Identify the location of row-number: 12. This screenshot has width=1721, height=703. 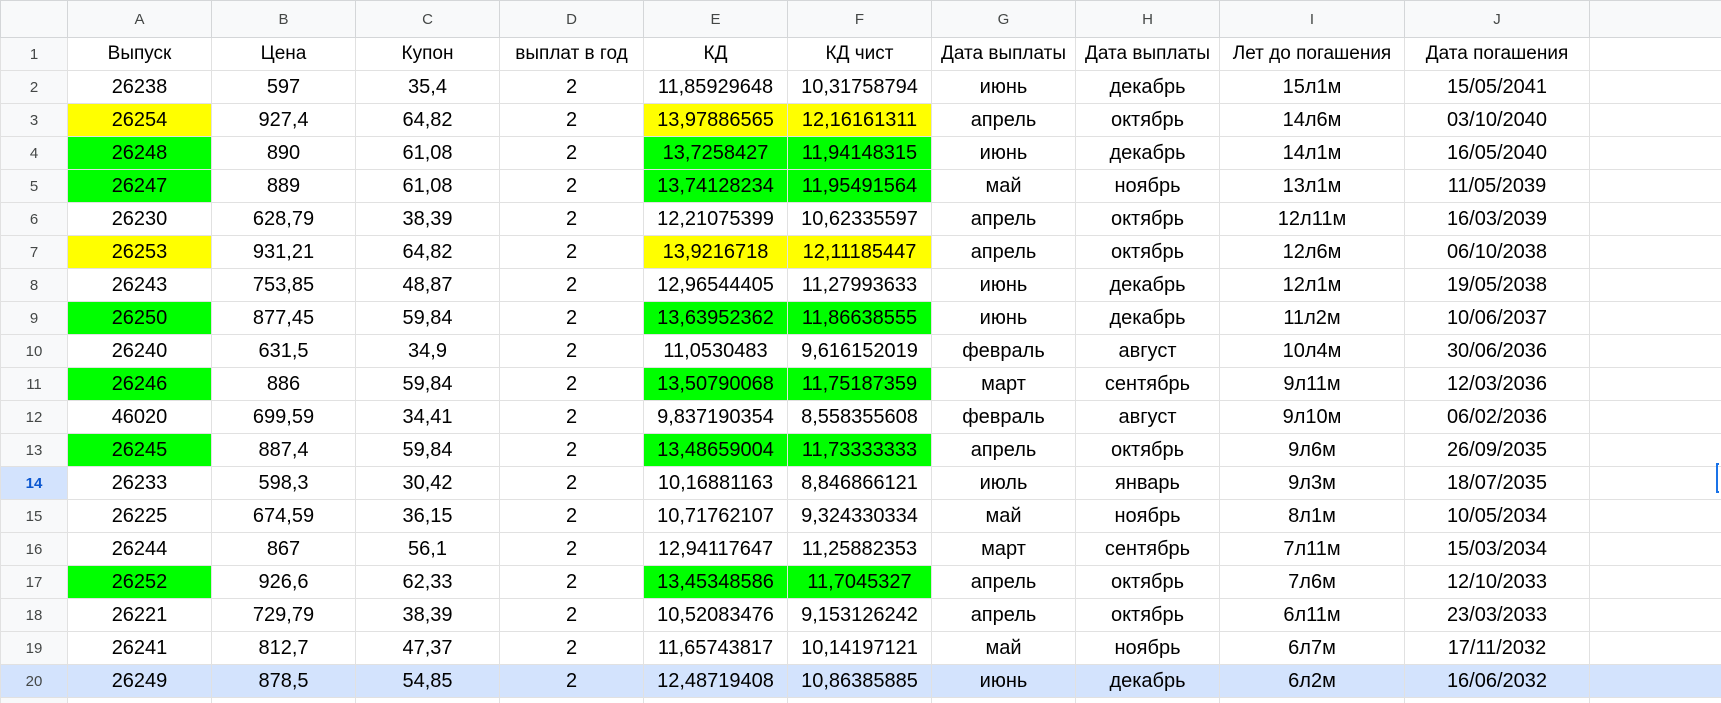
(34, 417).